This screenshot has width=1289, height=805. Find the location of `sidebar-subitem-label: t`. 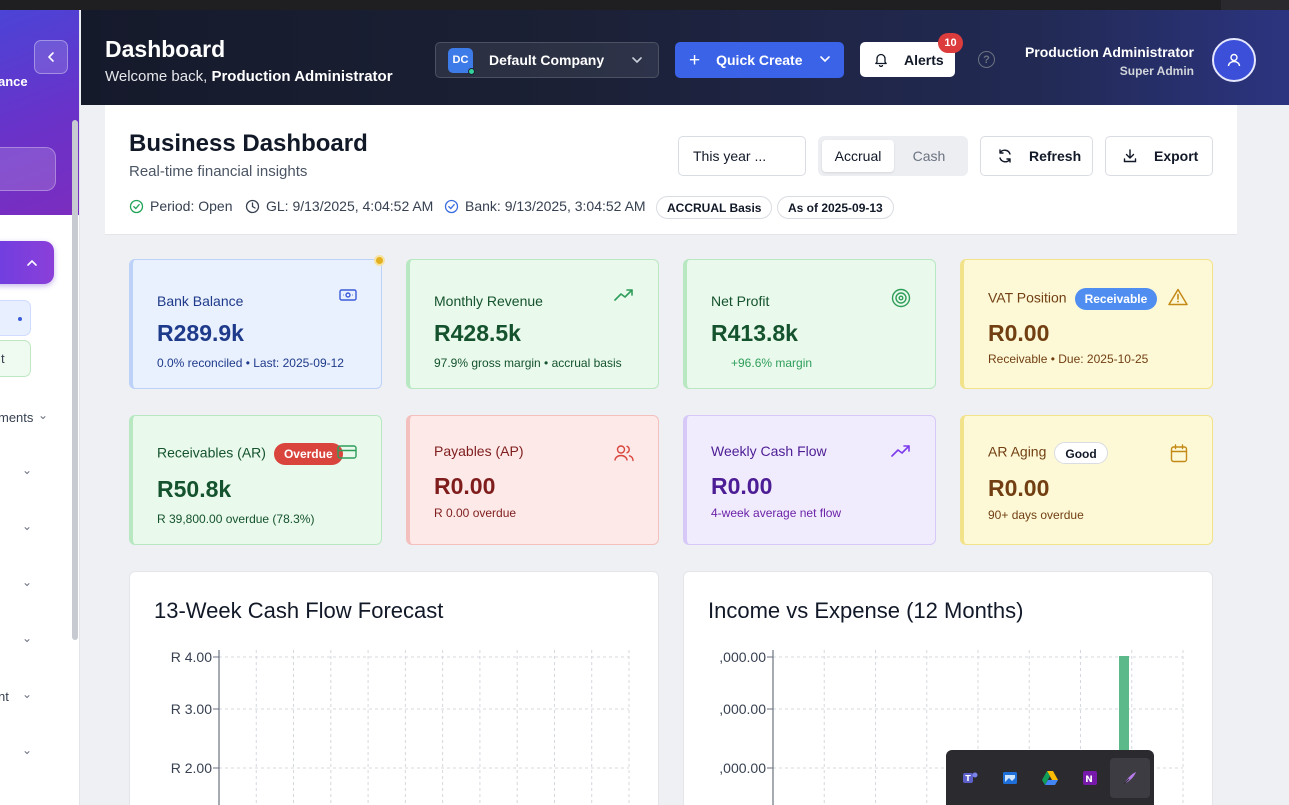

sidebar-subitem-label: t is located at coordinates (3, 358).